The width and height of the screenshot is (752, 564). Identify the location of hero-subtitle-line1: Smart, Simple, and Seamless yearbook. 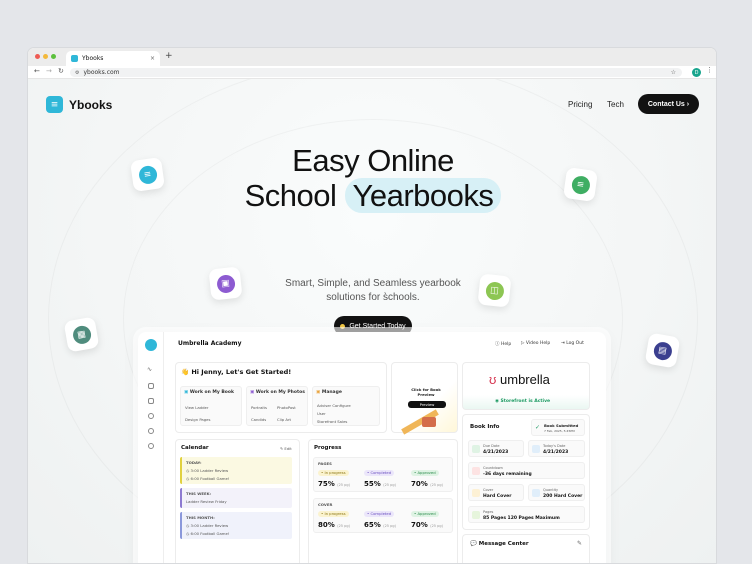
(373, 283).